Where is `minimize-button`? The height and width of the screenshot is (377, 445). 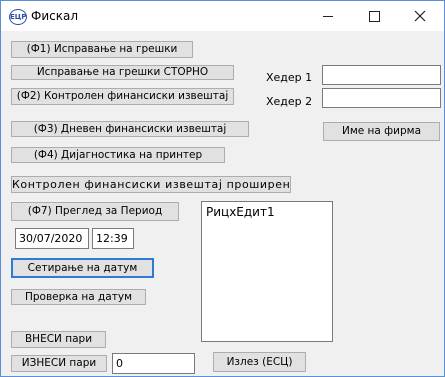
minimize-button is located at coordinates (328, 16).